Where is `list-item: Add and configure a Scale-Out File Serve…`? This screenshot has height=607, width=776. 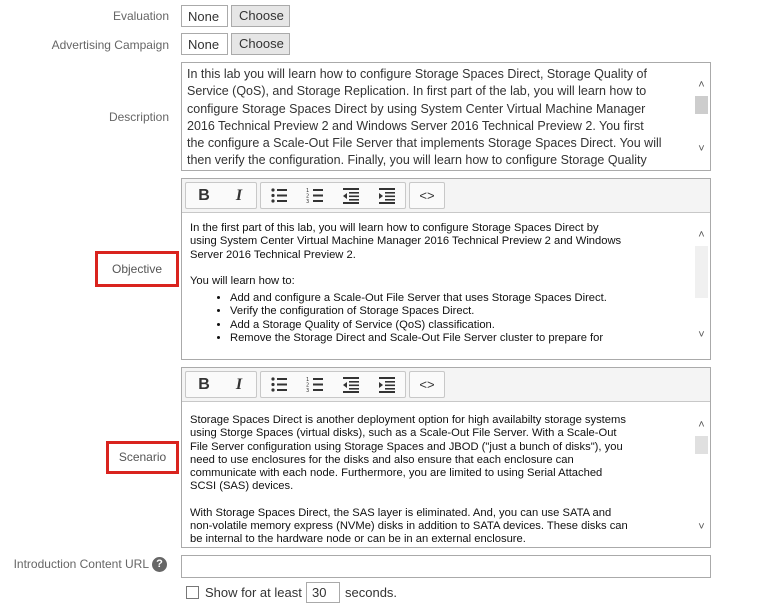 list-item: Add and configure a Scale-Out File Serve… is located at coordinates (460, 298).